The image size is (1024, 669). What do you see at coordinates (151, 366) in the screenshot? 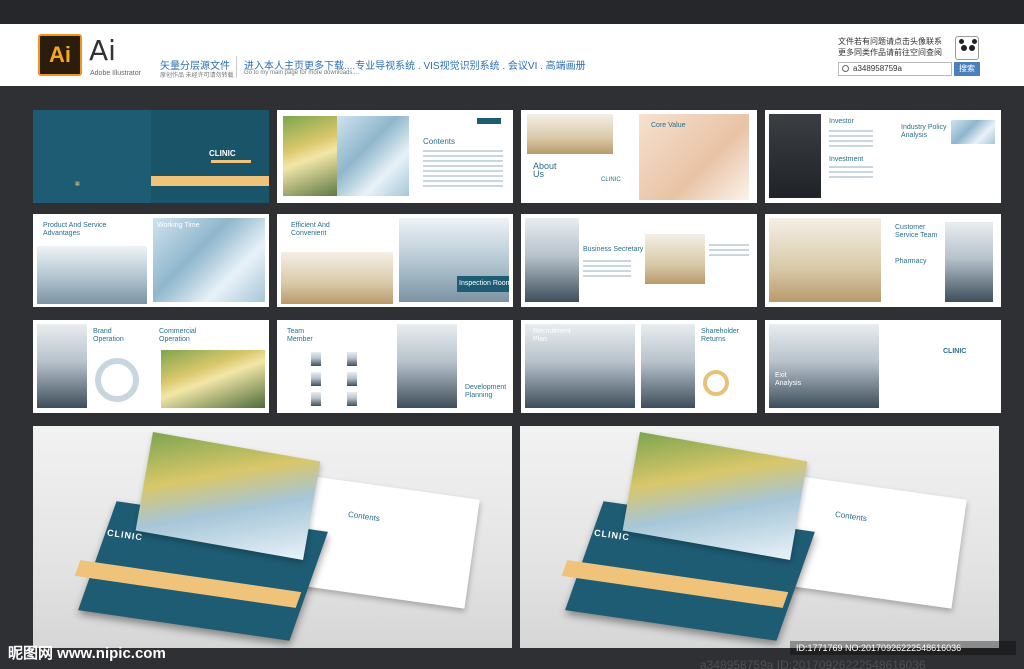
I see `brochure-spread-brand: Brand Operation Commercial Operation` at bounding box center [151, 366].